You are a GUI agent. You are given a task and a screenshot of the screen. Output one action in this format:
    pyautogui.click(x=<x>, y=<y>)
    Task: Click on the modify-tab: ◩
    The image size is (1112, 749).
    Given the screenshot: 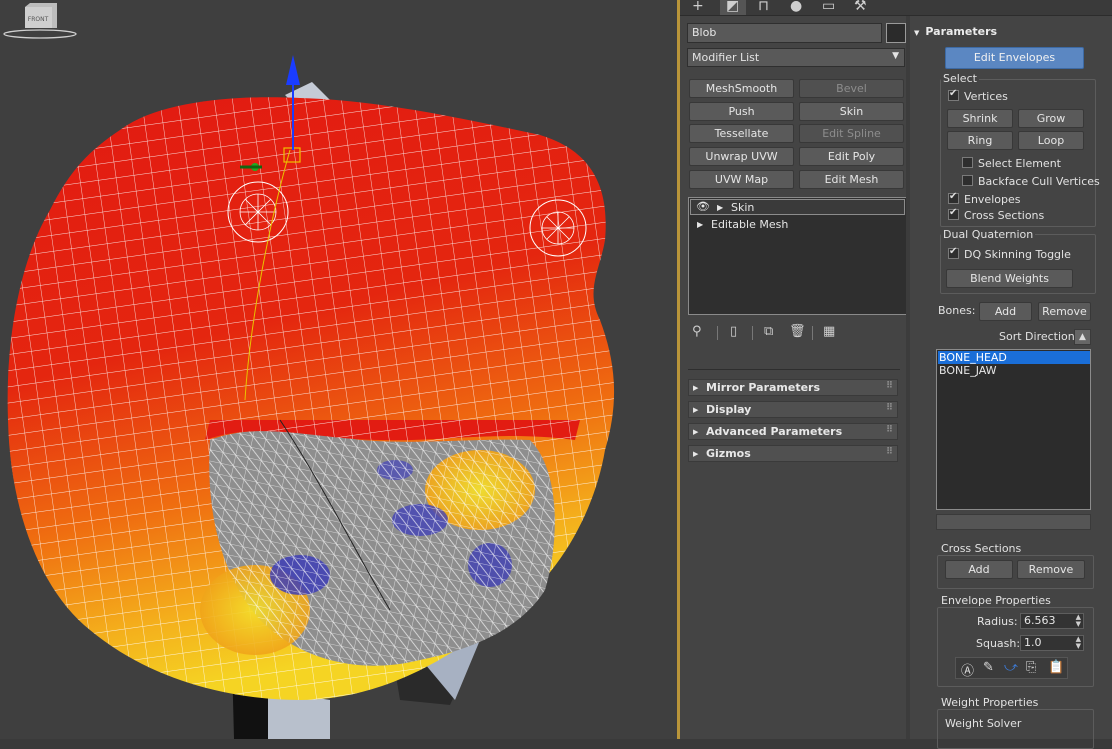 What is the action you would take?
    pyautogui.click(x=733, y=7)
    